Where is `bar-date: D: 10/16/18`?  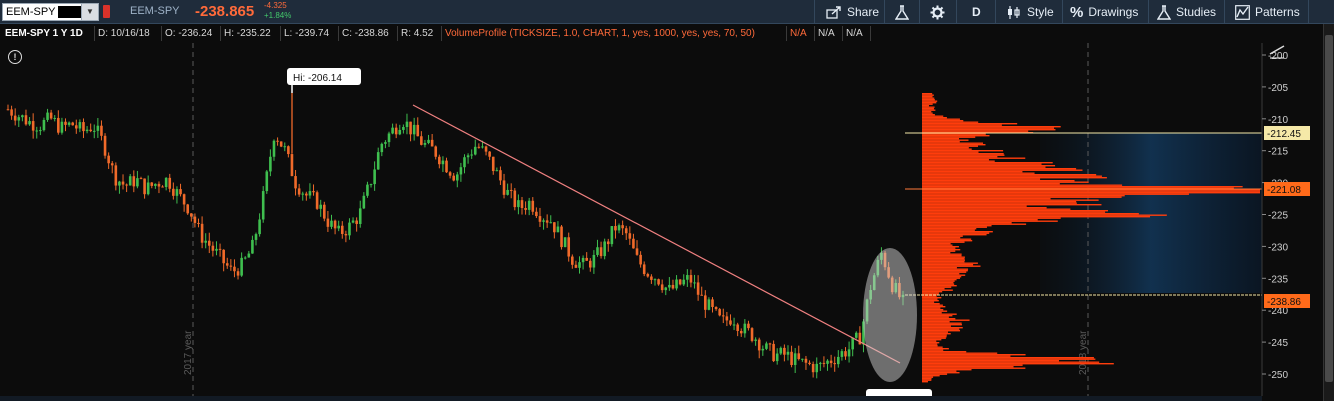
bar-date: D: 10/16/18 is located at coordinates (128, 33).